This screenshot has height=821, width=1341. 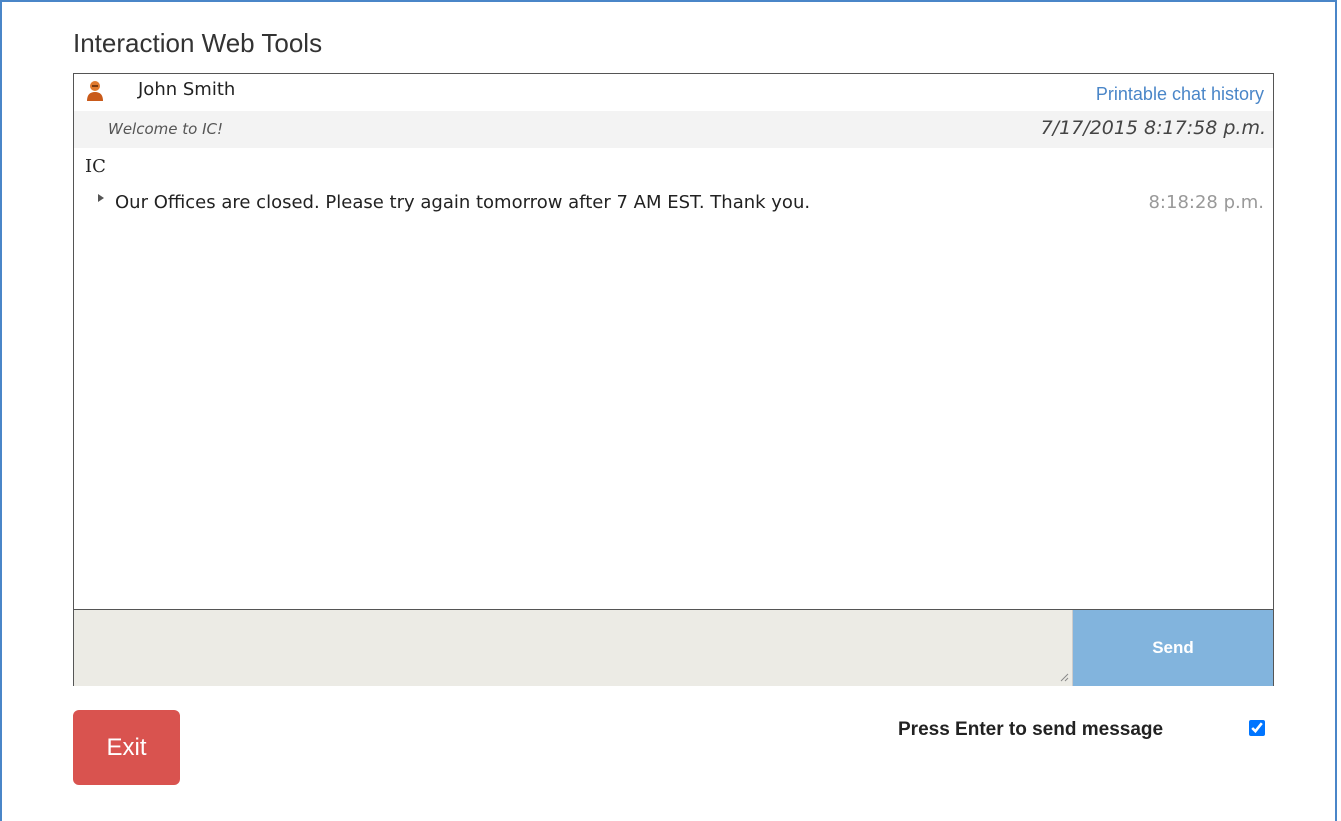 I want to click on welcome-banner: Welcome to IC! 7/17/2015 8:17:58 p.m., so click(x=673, y=129).